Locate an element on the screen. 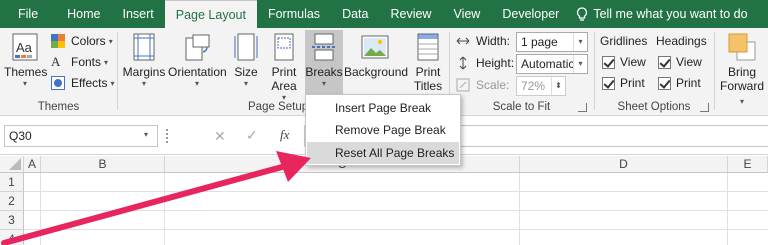 This screenshot has width=768, height=245. tab-formulas: Formulas is located at coordinates (294, 14).